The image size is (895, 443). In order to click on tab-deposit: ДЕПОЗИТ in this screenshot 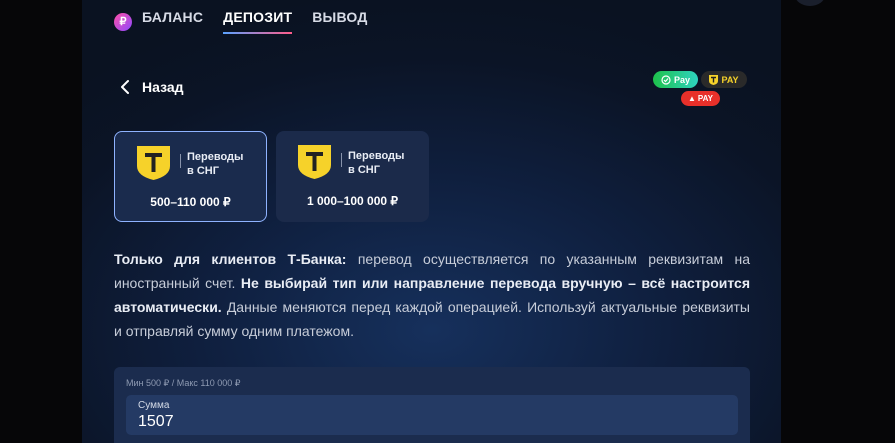, I will do `click(258, 21)`.